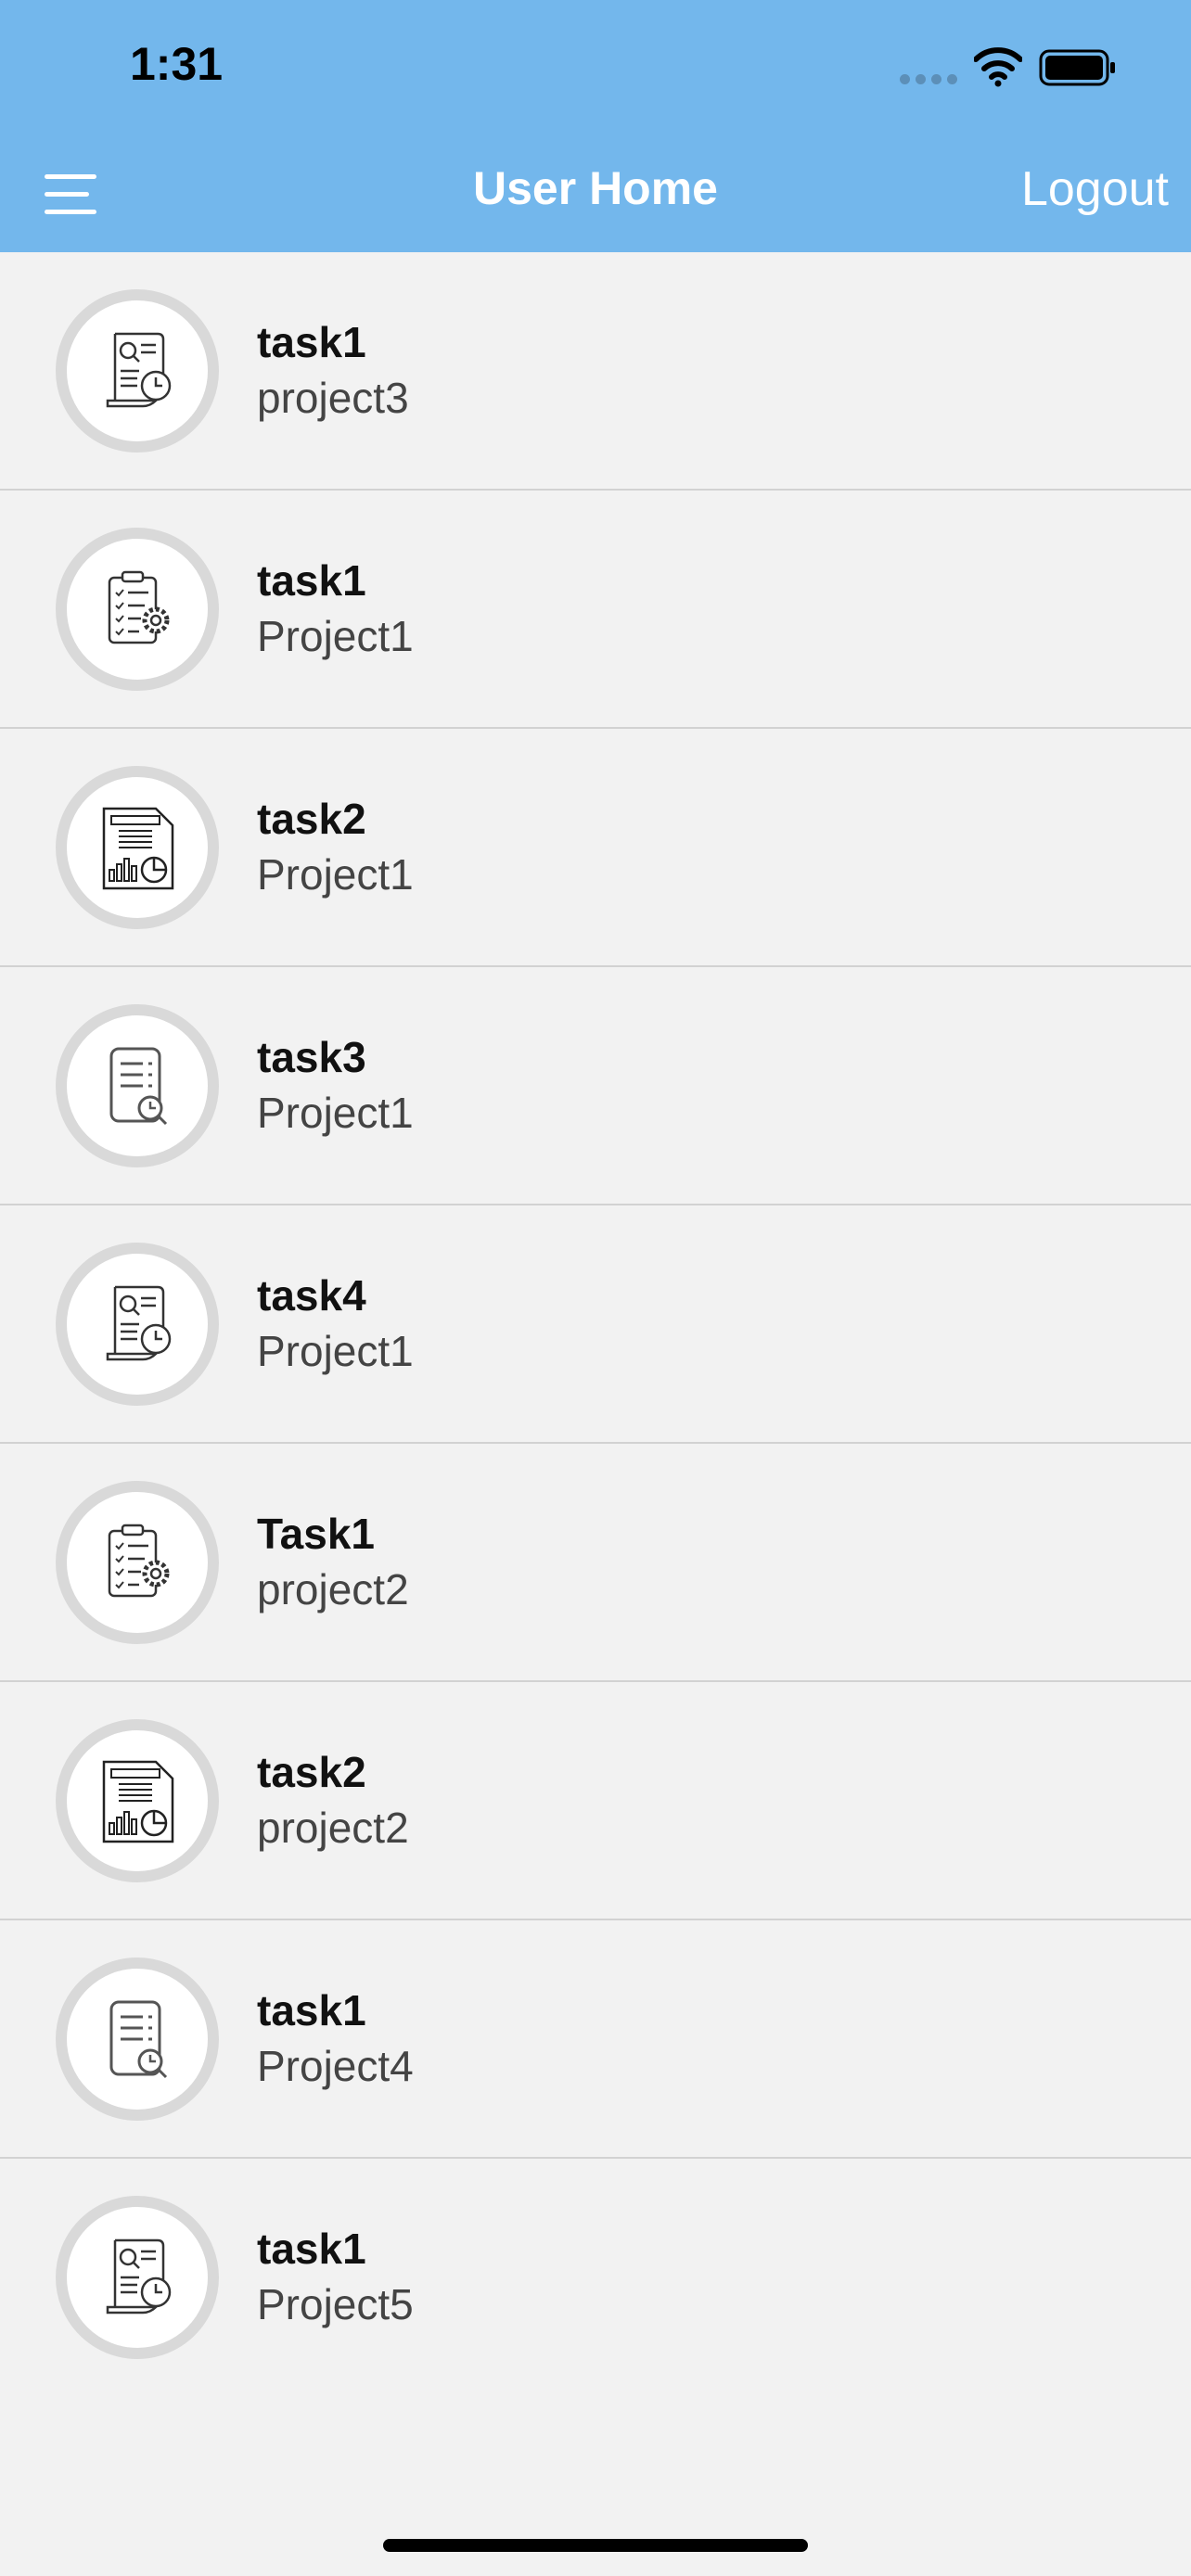 The image size is (1191, 2576). I want to click on project-name: Project4, so click(335, 2066).